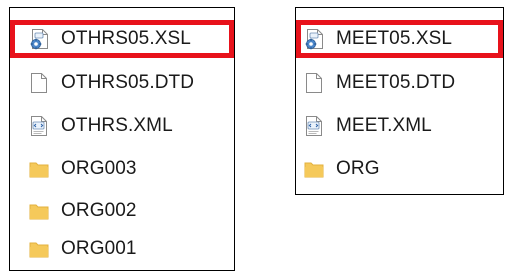 This screenshot has width=507, height=273. I want to click on file-item-meet-xml: MEET.XML, so click(399, 126).